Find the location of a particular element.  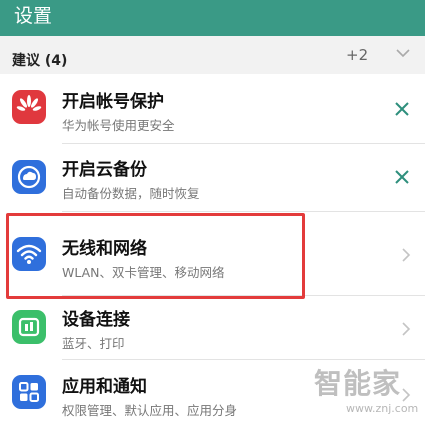

row-title: 无线和网络 is located at coordinates (104, 249).